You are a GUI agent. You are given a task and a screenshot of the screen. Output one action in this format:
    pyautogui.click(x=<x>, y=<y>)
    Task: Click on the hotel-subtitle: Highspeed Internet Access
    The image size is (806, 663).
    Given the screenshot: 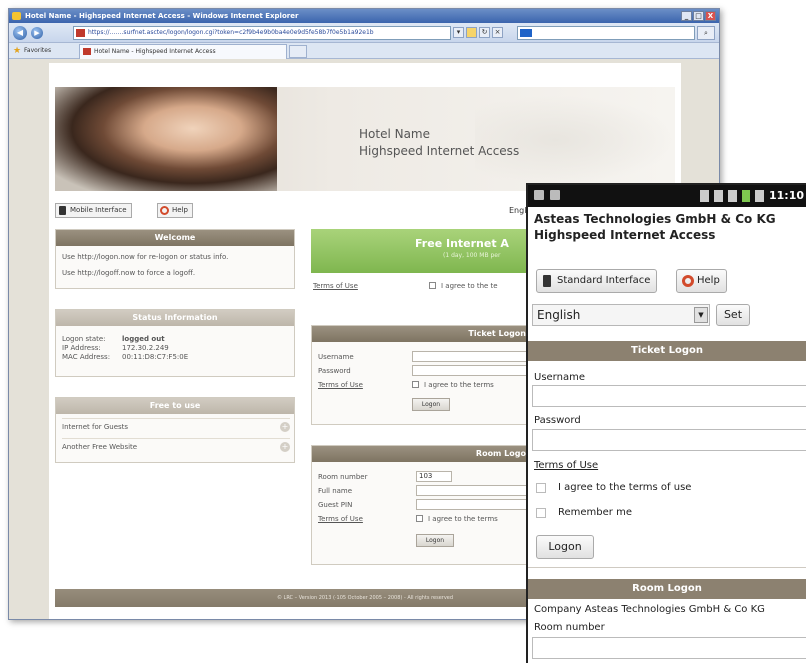 What is the action you would take?
    pyautogui.click(x=439, y=151)
    